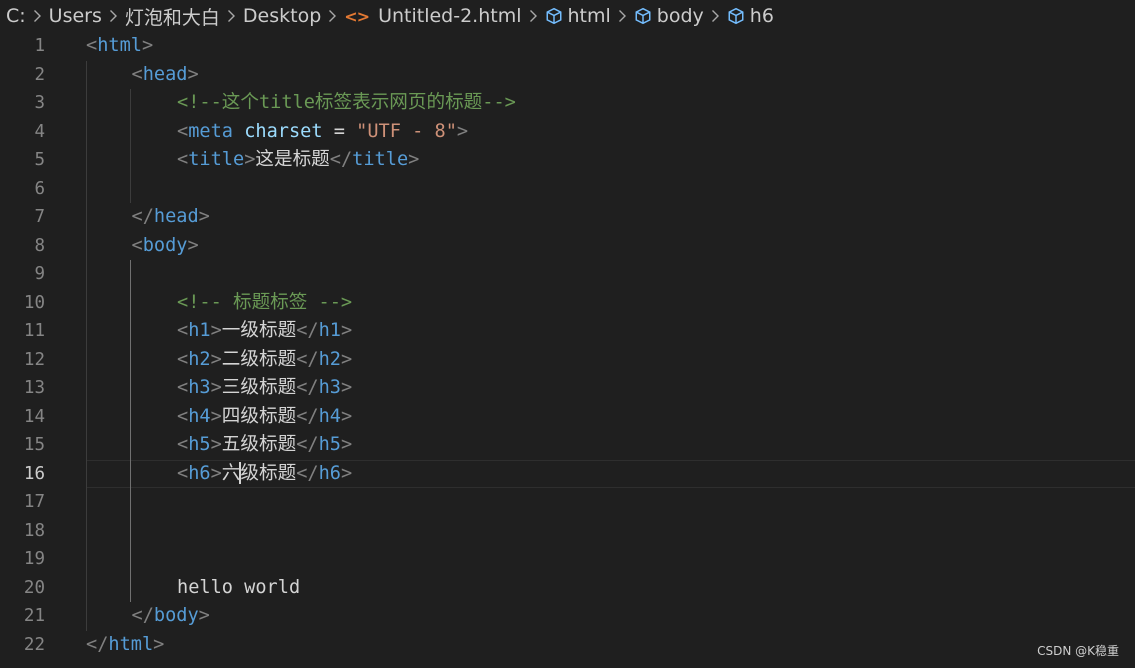 The image size is (1135, 668). I want to click on code-line: </head>, so click(171, 217).